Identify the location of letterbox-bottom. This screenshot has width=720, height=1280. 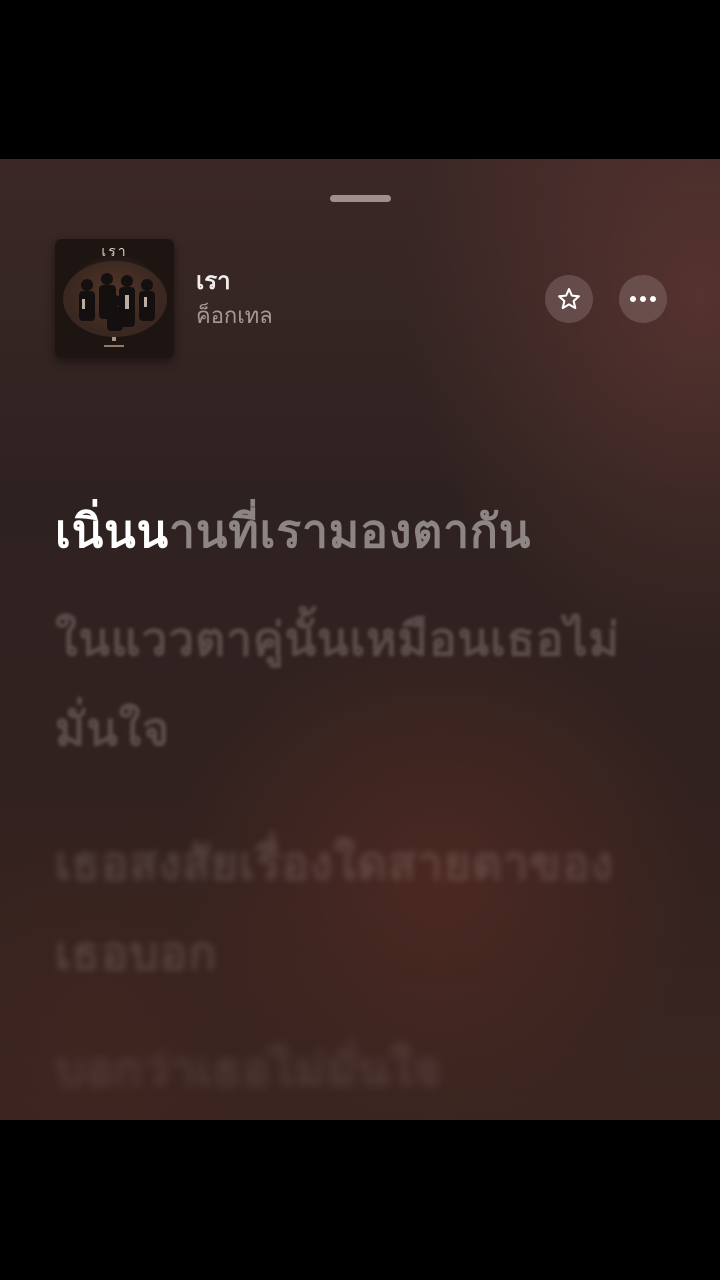
(360, 1200).